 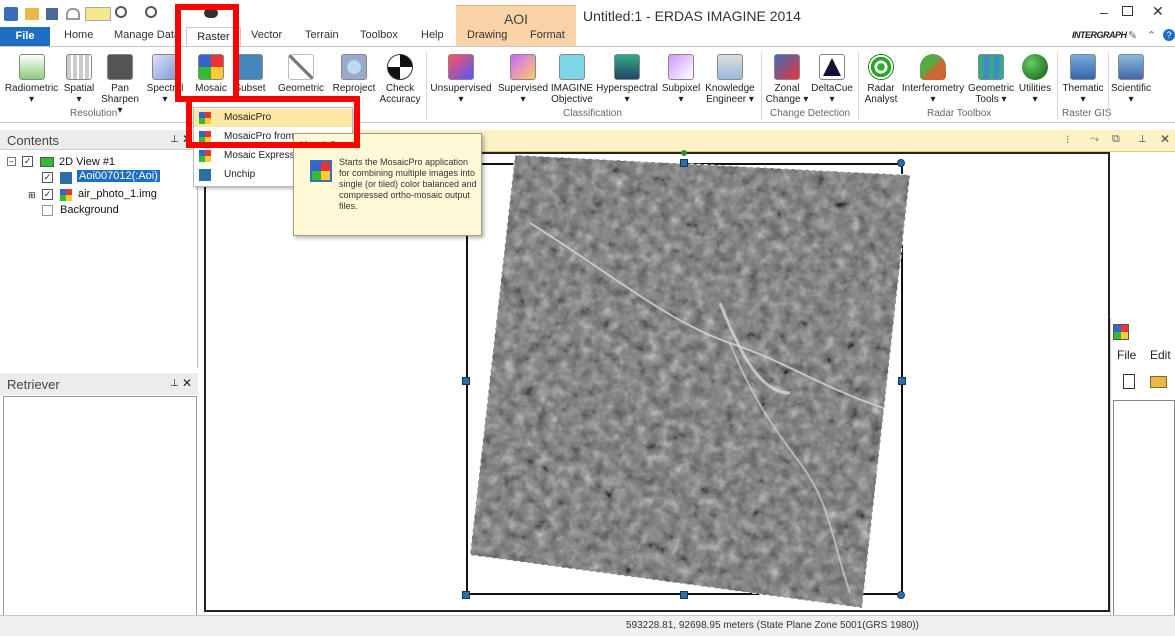 I want to click on open-icon, so click(x=32, y=14).